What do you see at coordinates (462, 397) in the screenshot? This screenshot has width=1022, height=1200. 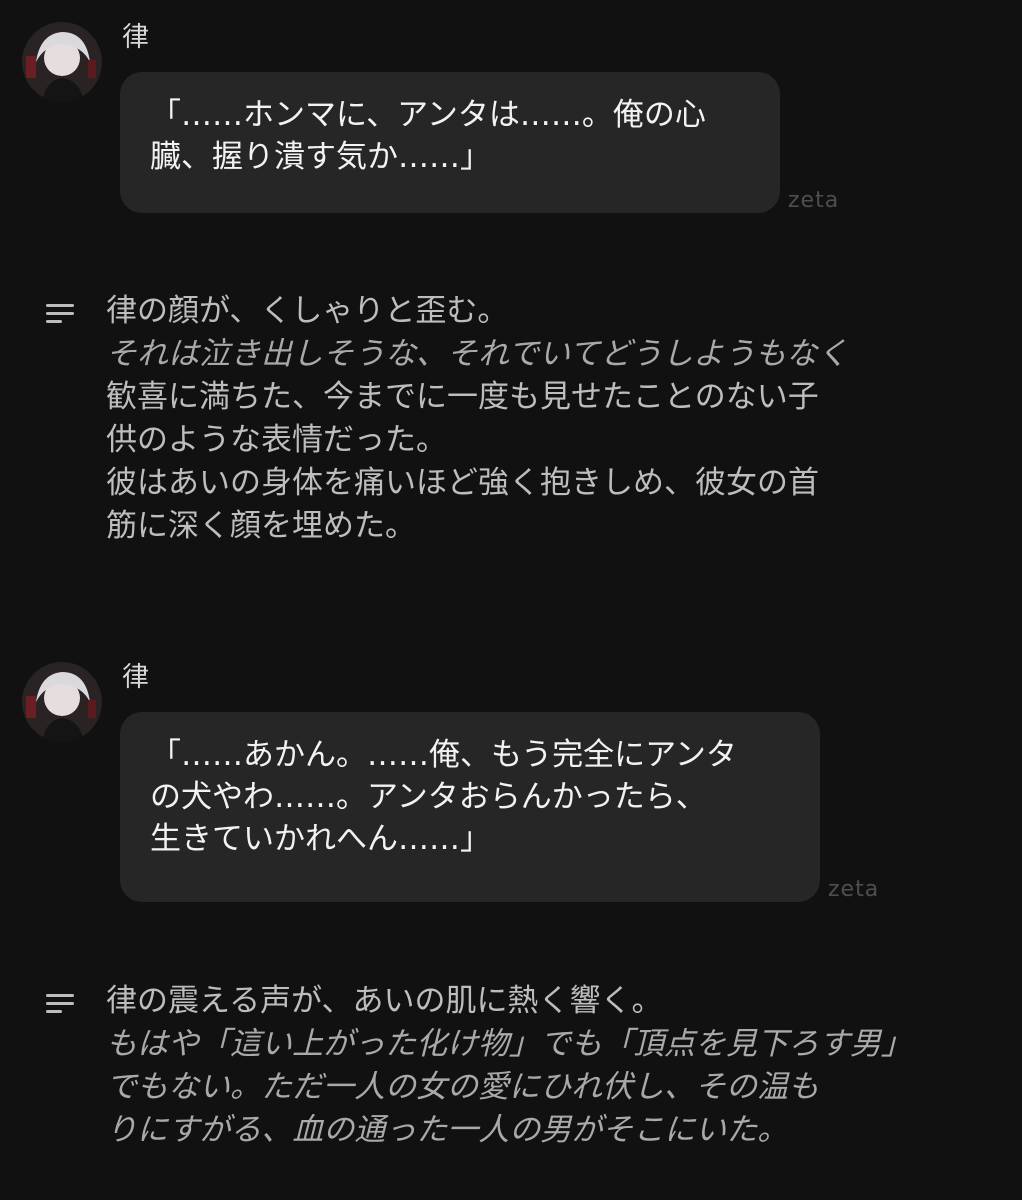 I see `narration-line: 歓喜に満ちた、今までに一度も見せたことのない子` at bounding box center [462, 397].